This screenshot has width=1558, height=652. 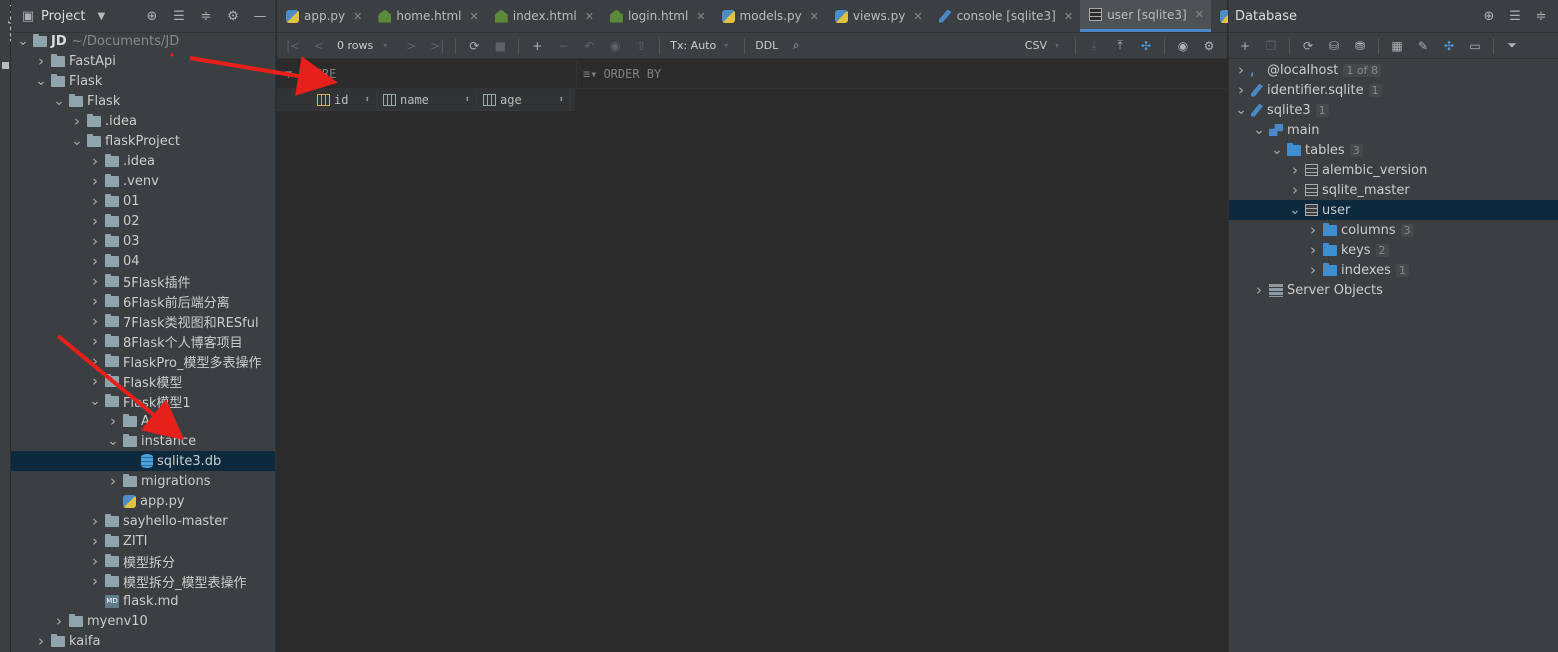 I want to click on console-icon: ▭, so click(x=1475, y=46).